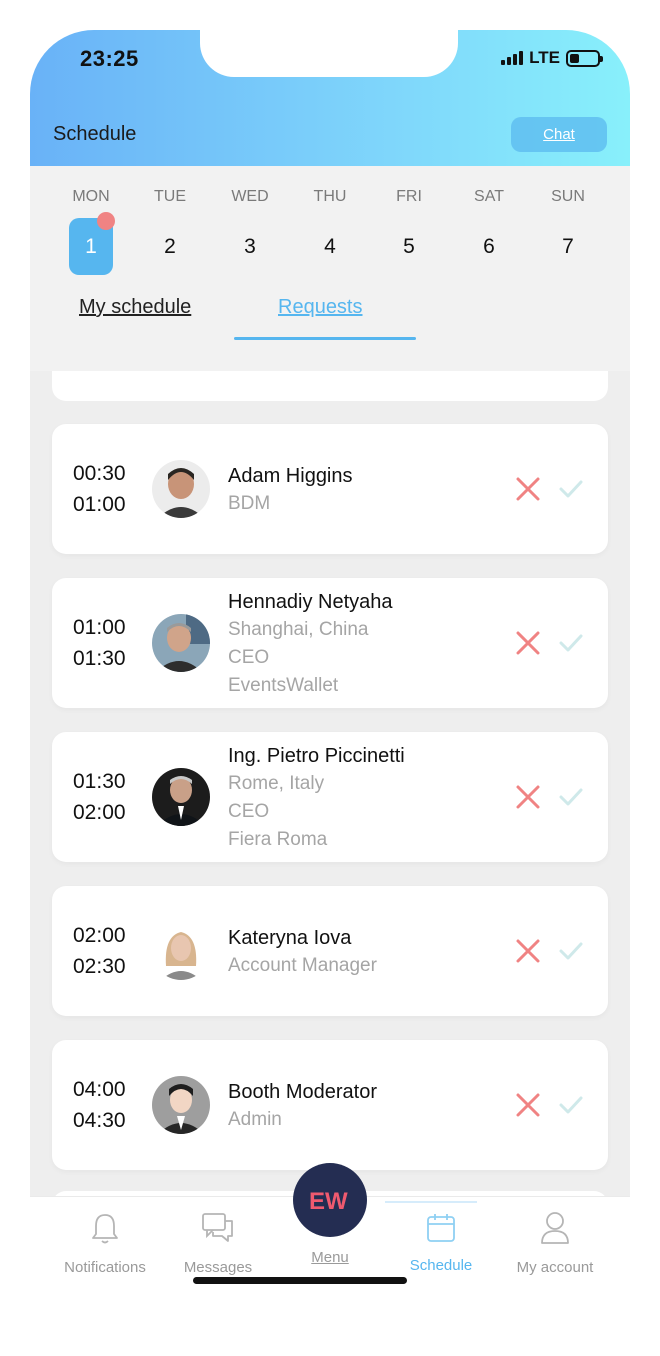 The width and height of the screenshot is (660, 1356). I want to click on tab-requests: Requests, so click(320, 307).